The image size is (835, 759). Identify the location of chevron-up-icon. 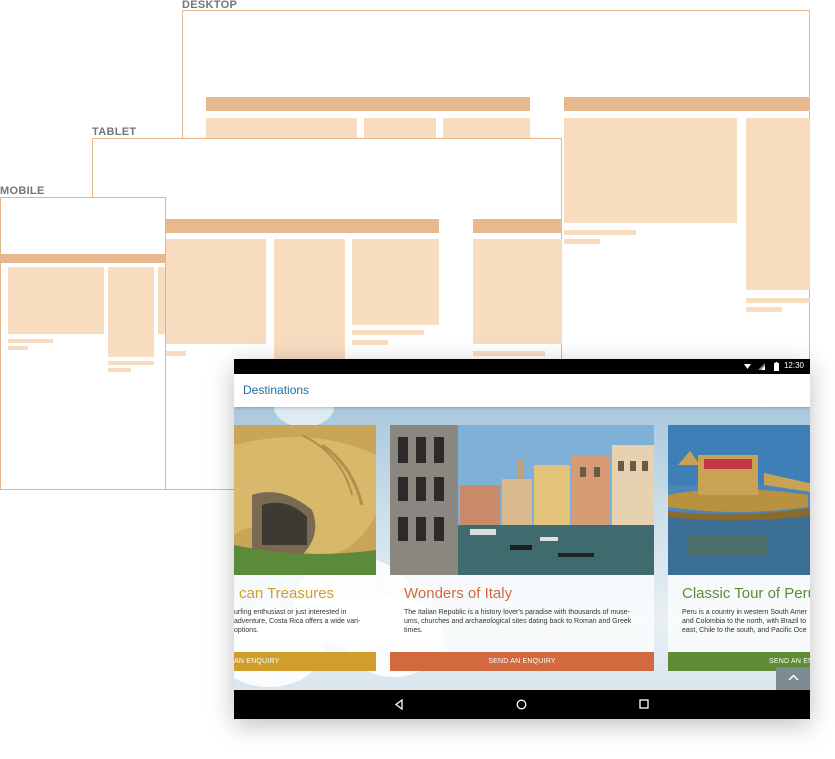
(793, 677).